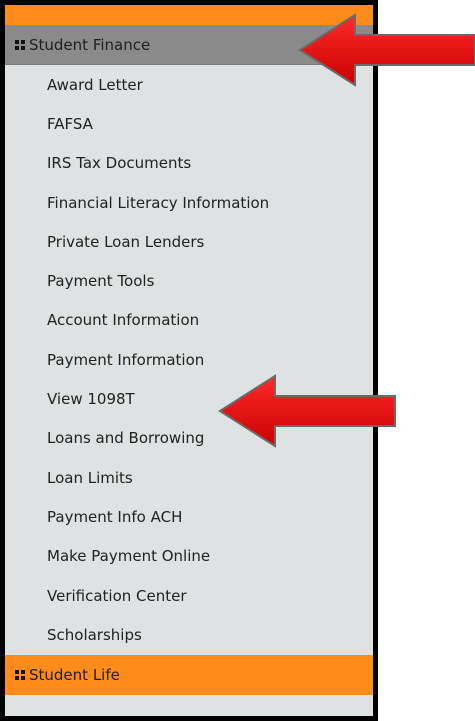 Image resolution: width=475 pixels, height=721 pixels. Describe the element at coordinates (189, 280) in the screenshot. I see `menu-item-payment-tools: Payment Tools` at that location.